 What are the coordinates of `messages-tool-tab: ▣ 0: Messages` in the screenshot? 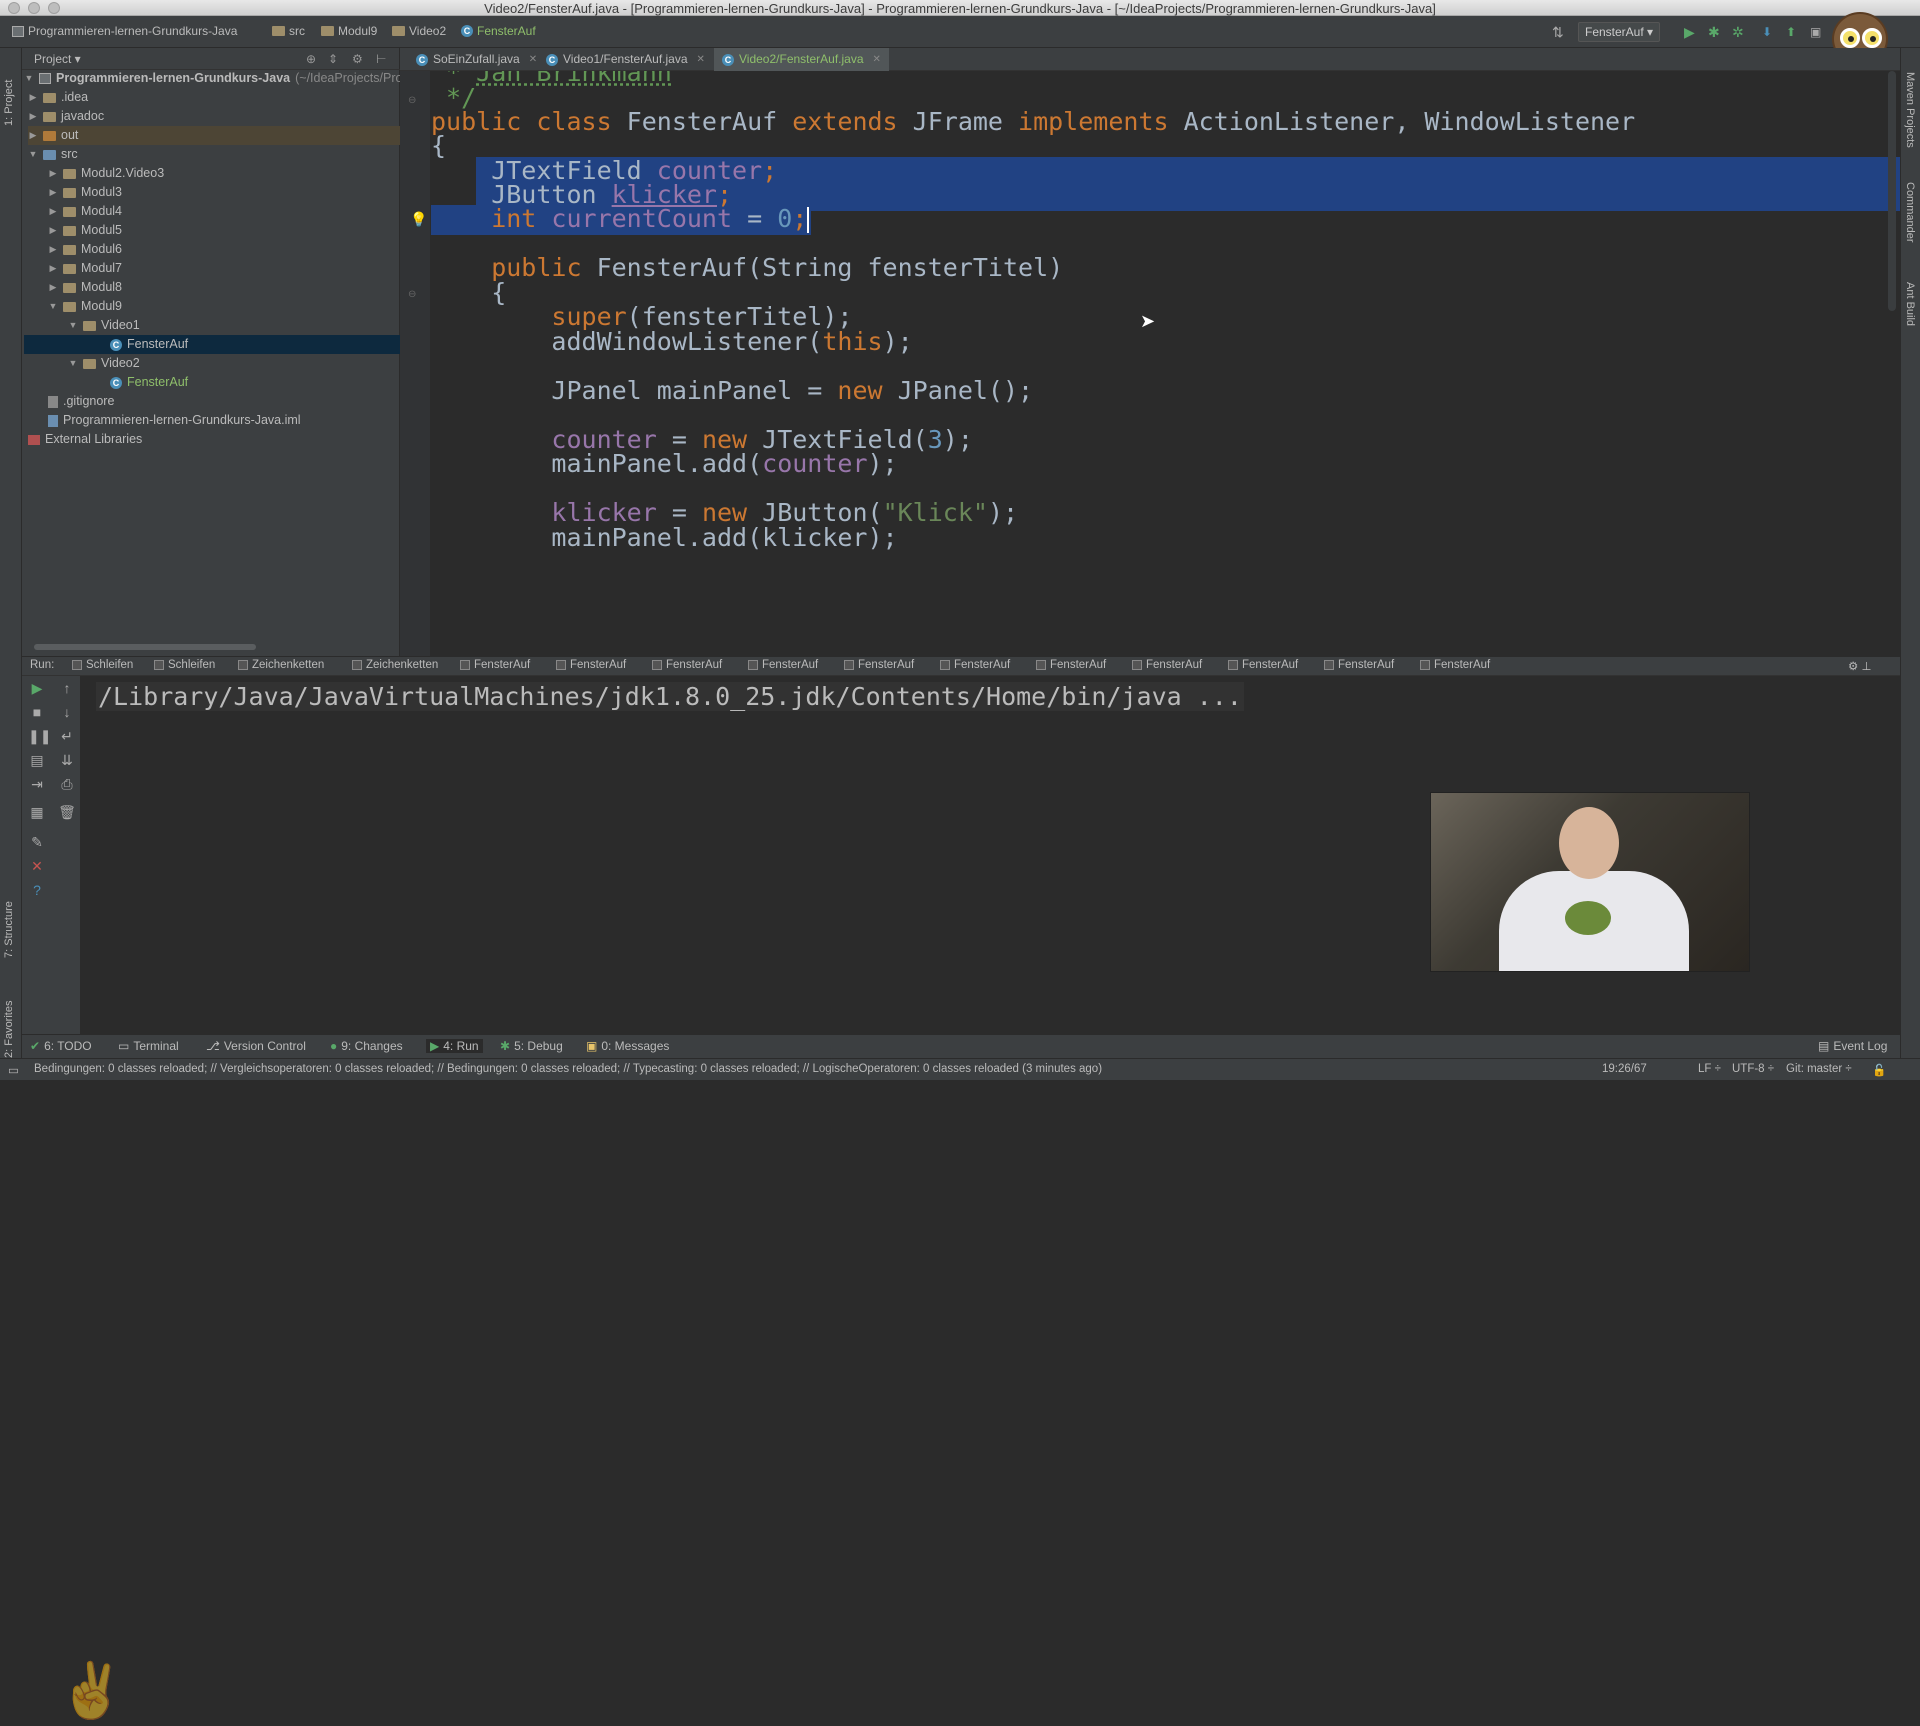 It's located at (627, 1046).